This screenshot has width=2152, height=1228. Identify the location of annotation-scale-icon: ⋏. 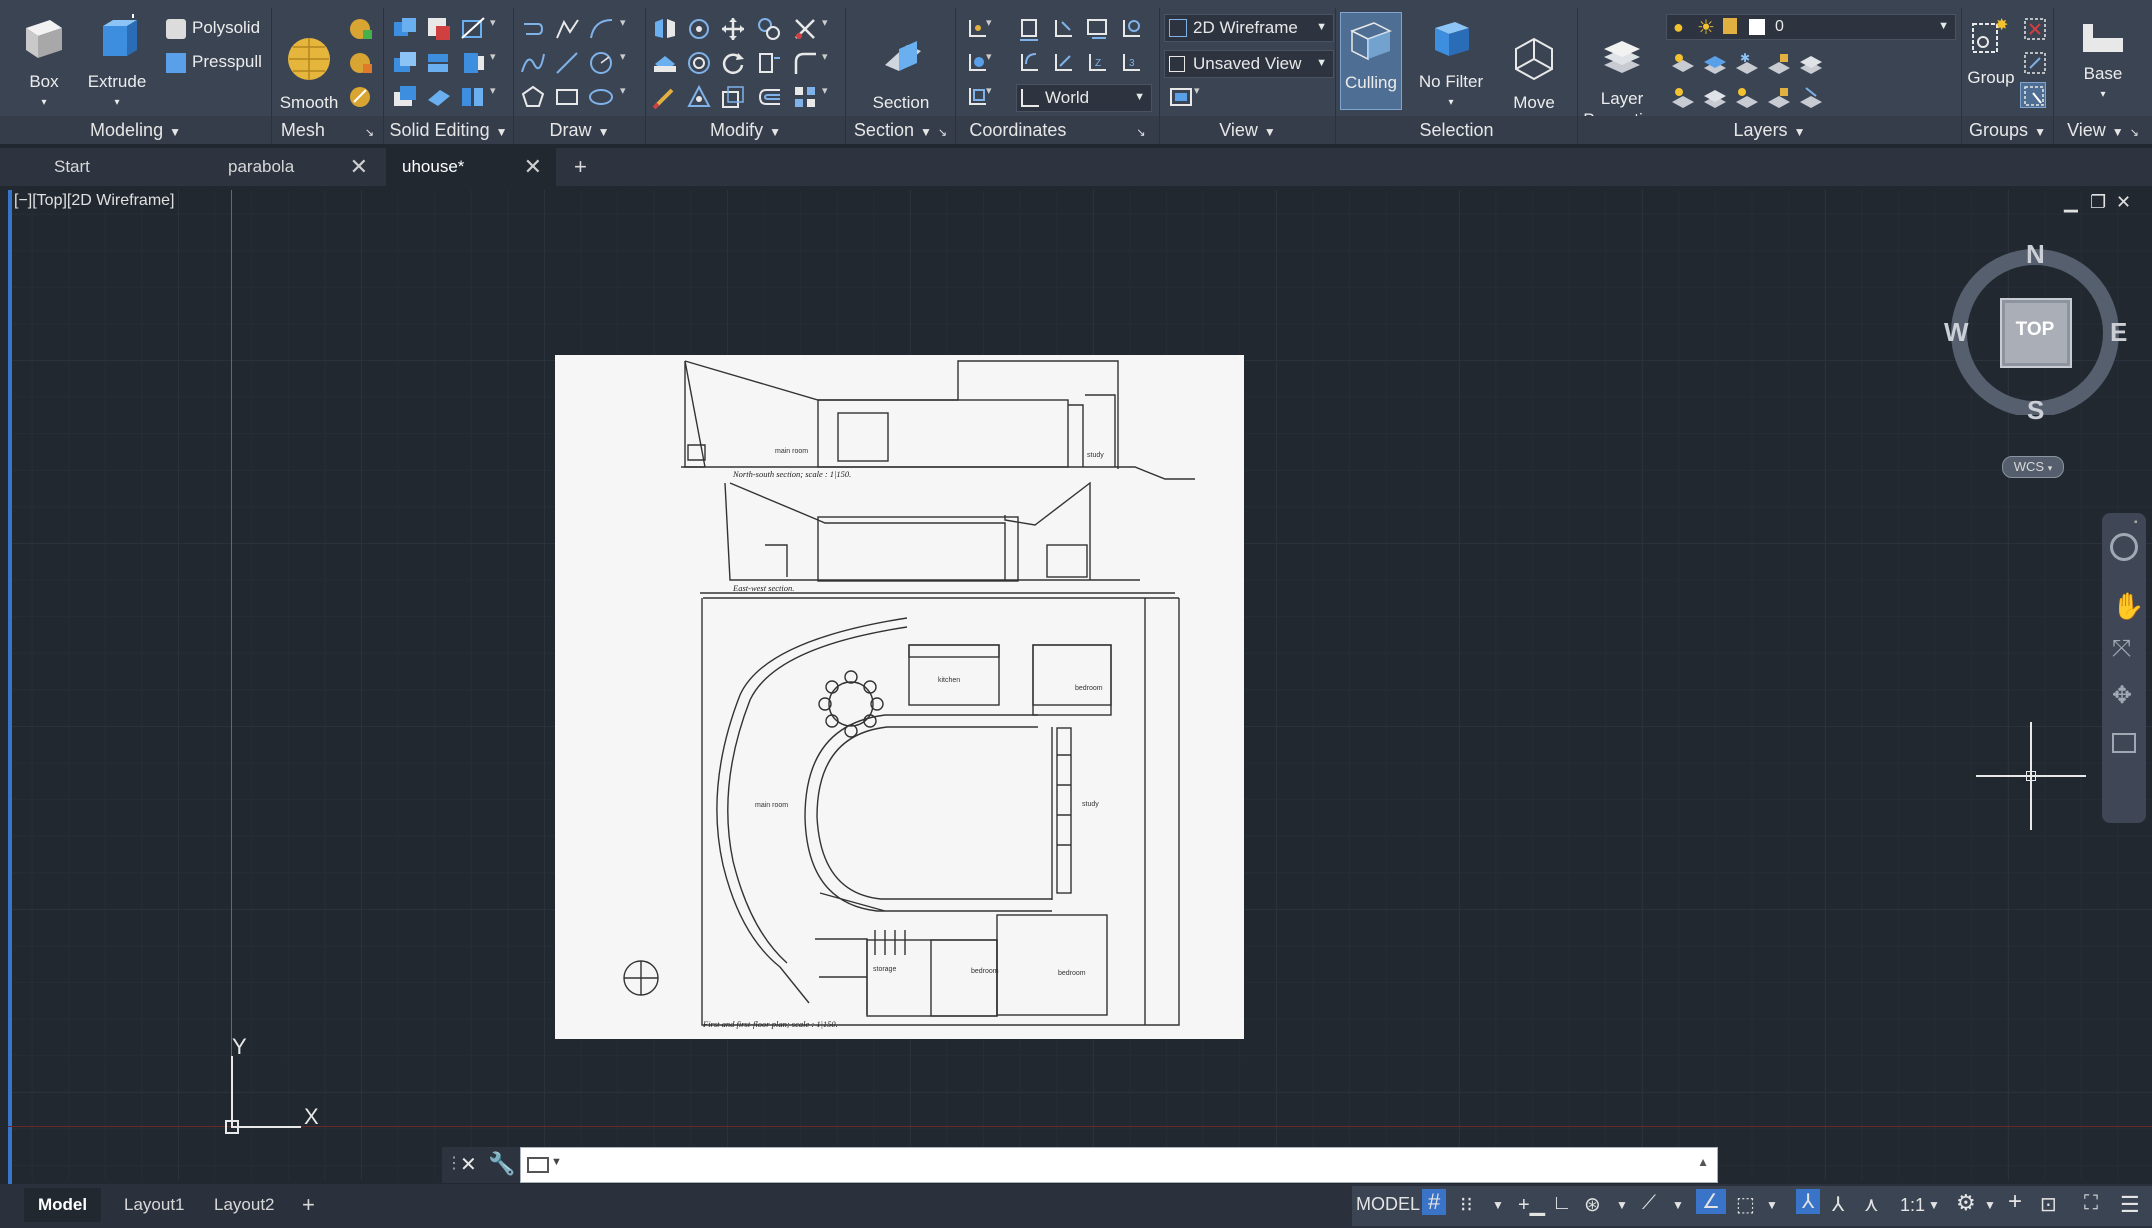
(1871, 1204).